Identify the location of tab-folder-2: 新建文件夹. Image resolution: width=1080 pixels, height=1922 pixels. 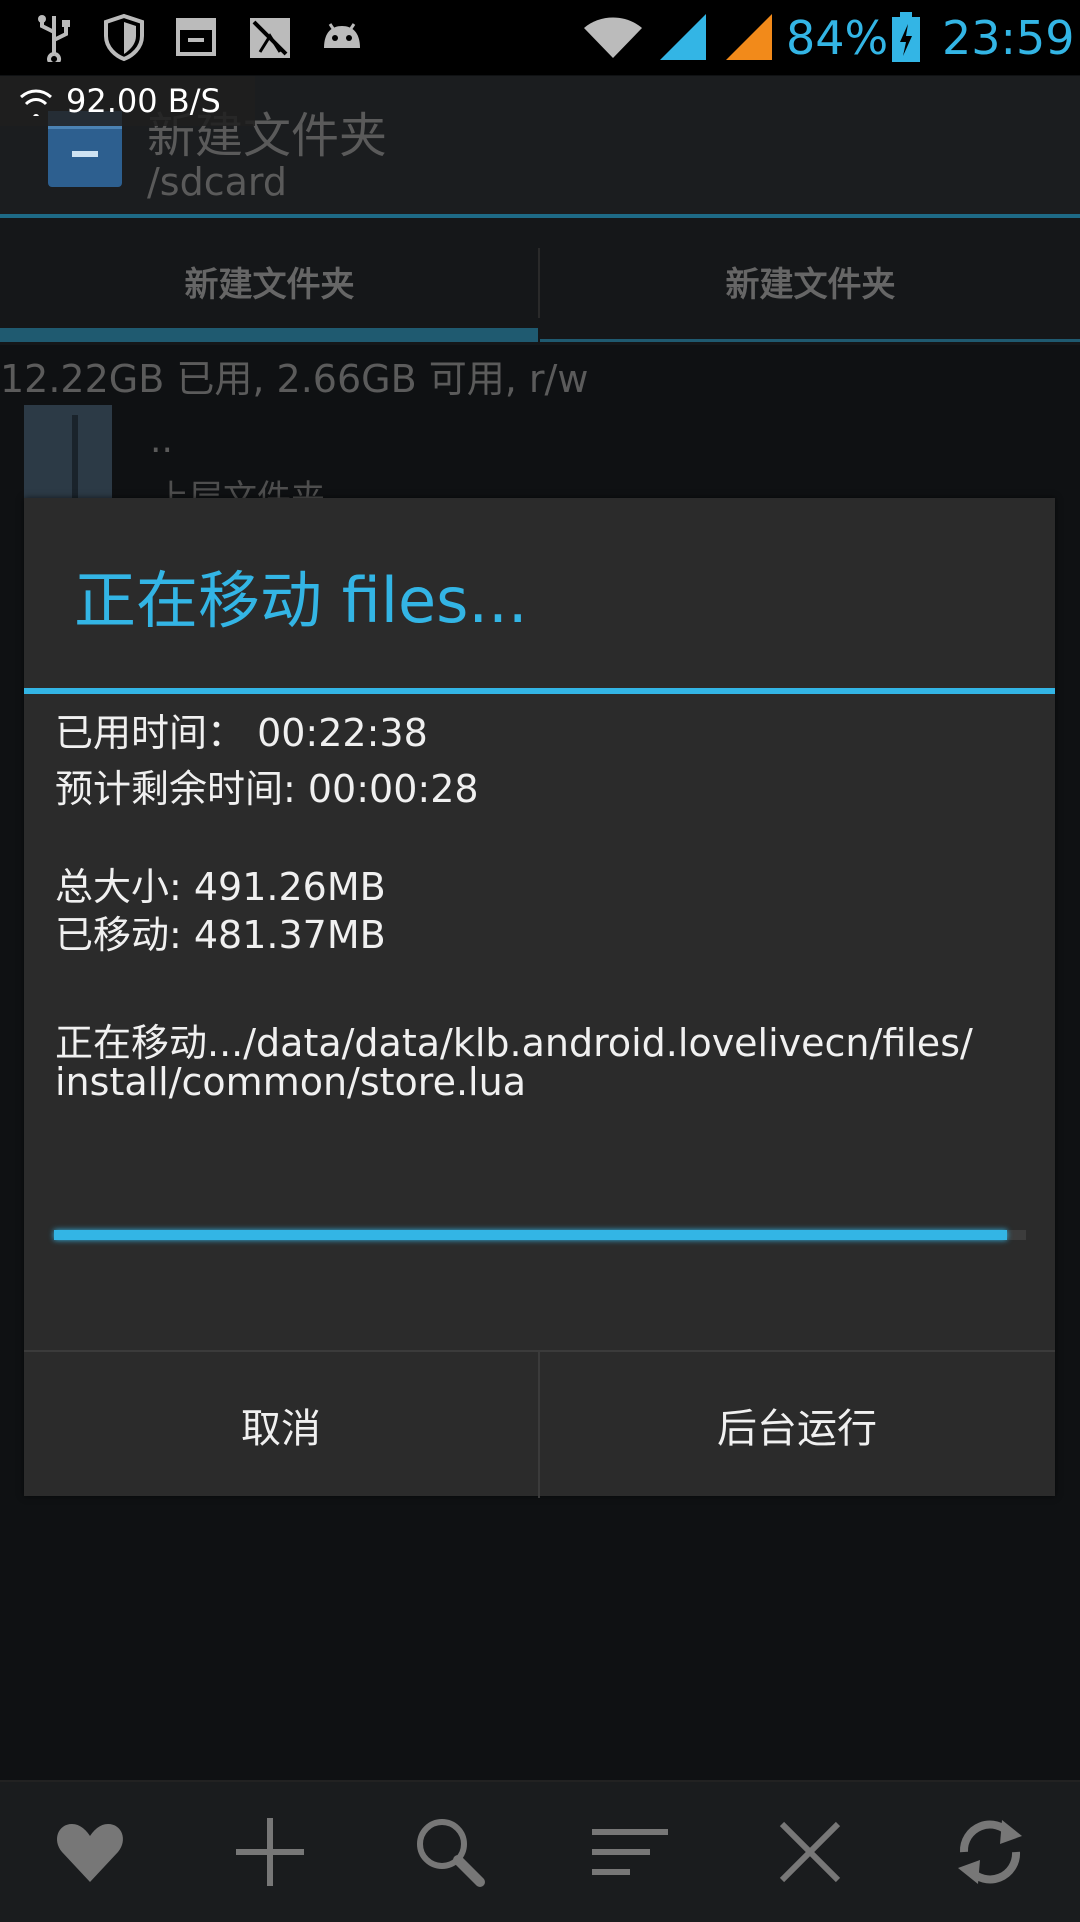
(810, 281).